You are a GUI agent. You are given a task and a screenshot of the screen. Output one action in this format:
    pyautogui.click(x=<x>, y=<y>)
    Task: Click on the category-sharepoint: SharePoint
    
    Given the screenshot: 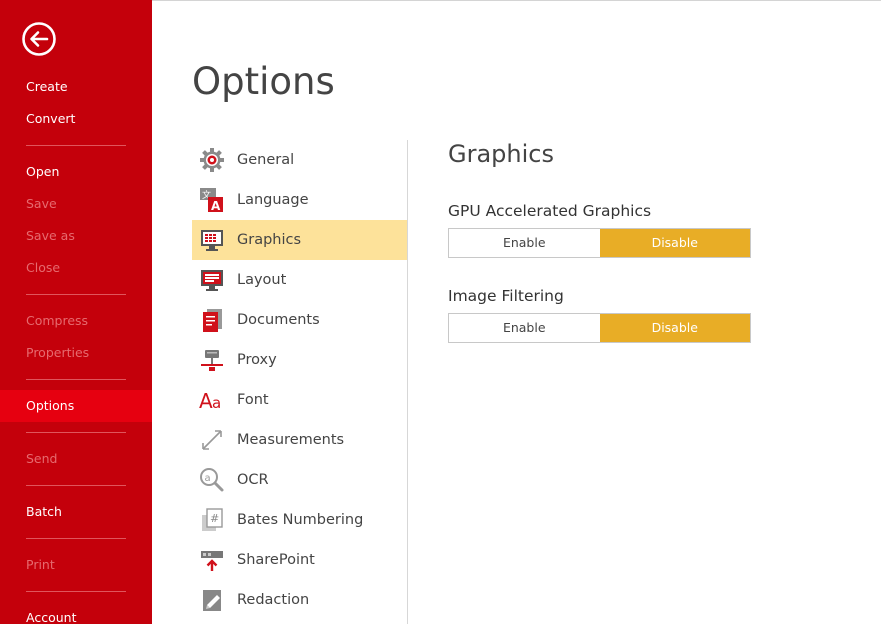 What is the action you would take?
    pyautogui.click(x=300, y=560)
    